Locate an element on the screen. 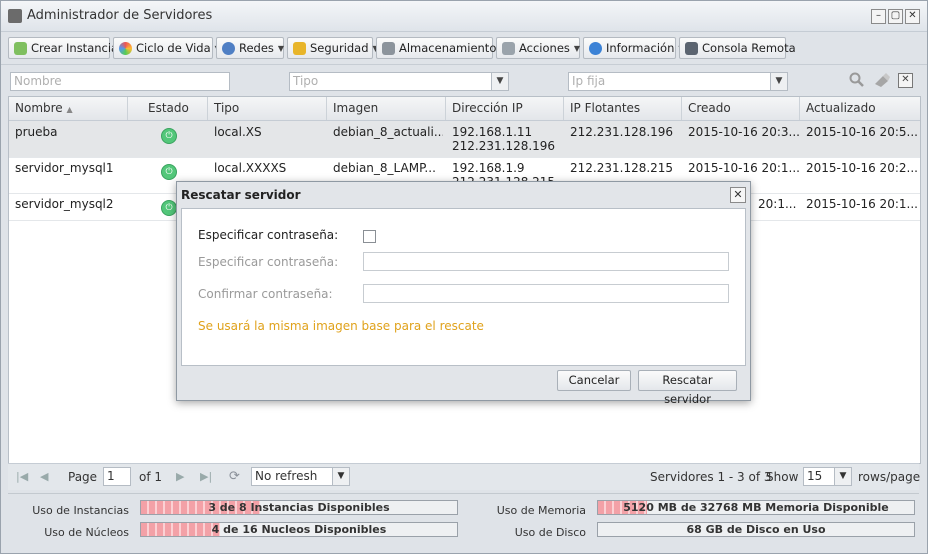 This screenshot has height=554, width=928. page-count-label: of 1 is located at coordinates (151, 477).